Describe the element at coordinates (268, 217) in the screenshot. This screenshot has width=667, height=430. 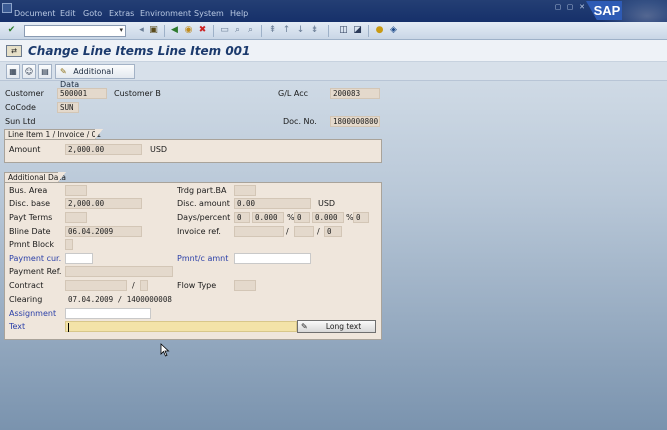
I see `pct1-field: 0.000` at that location.